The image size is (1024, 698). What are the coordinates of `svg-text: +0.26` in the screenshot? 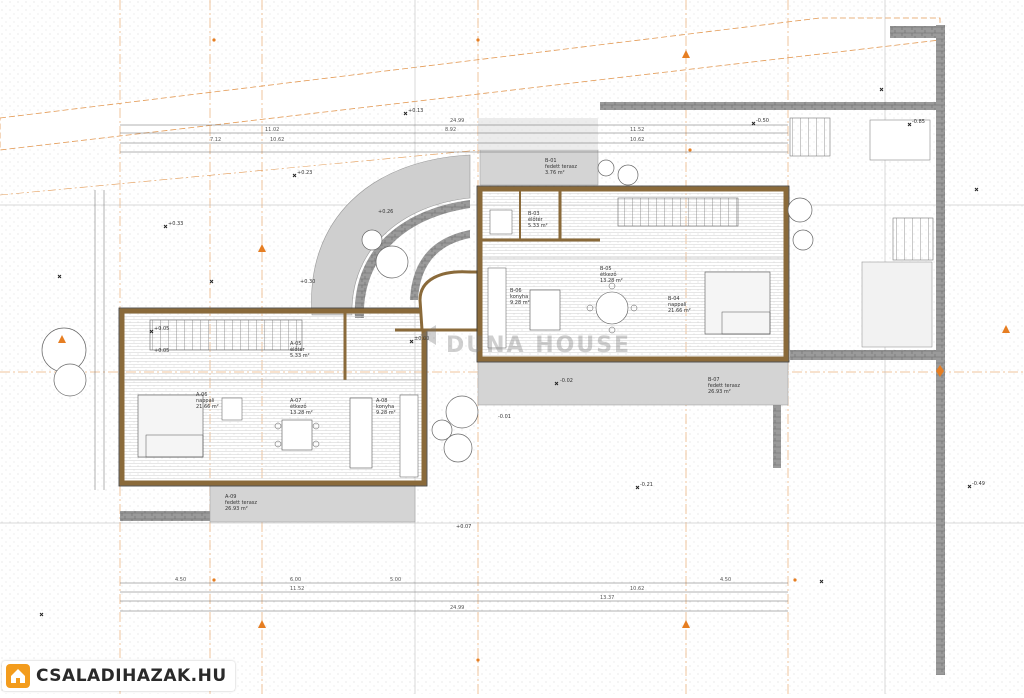 It's located at (385, 212).